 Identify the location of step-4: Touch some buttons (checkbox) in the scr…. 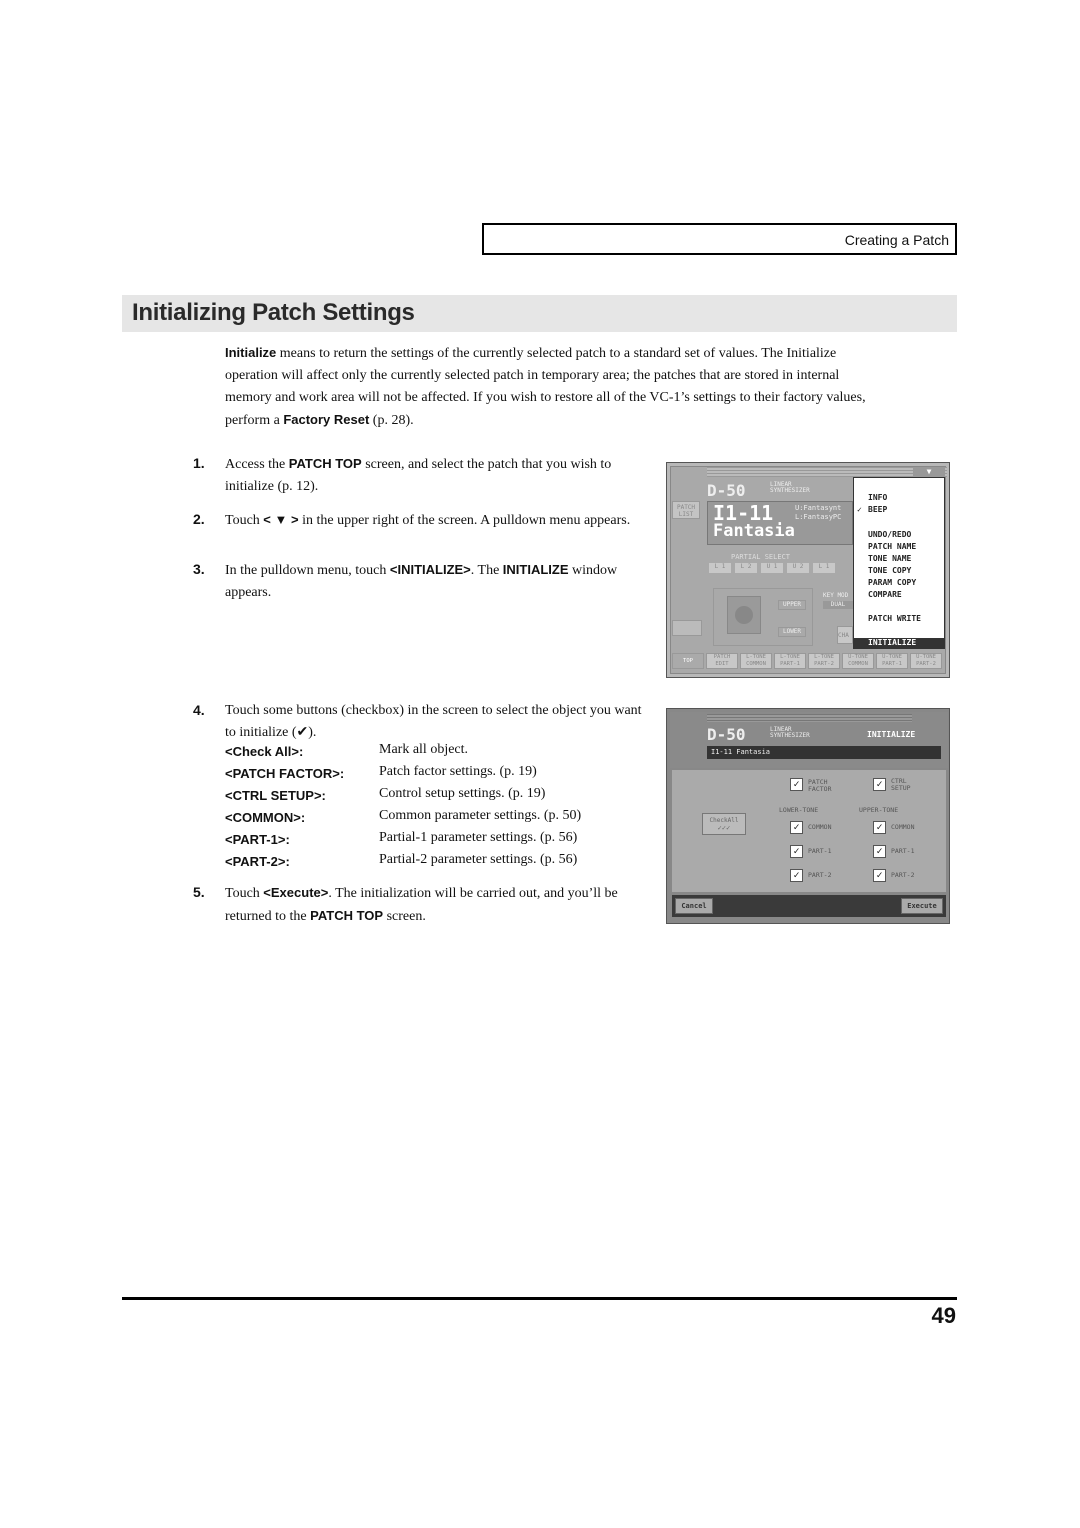
(433, 721).